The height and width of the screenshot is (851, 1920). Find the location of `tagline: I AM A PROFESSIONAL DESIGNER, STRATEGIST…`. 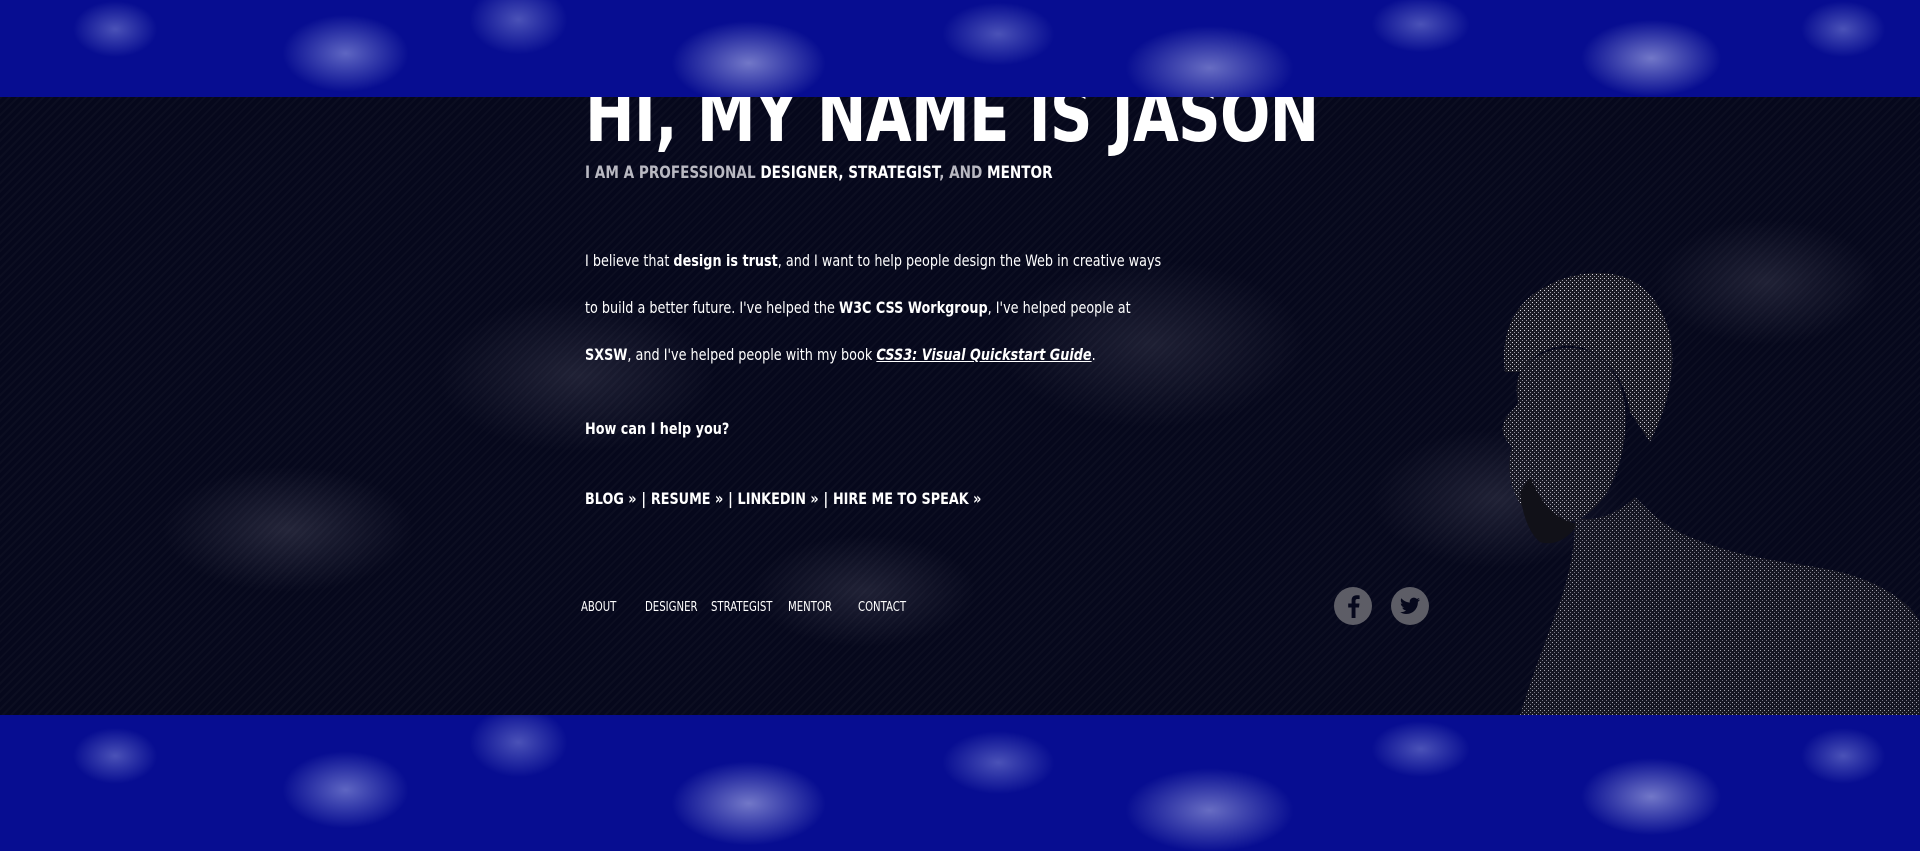

tagline: I AM A PROFESSIONAL DESIGNER, STRATEGIST… is located at coordinates (819, 173).